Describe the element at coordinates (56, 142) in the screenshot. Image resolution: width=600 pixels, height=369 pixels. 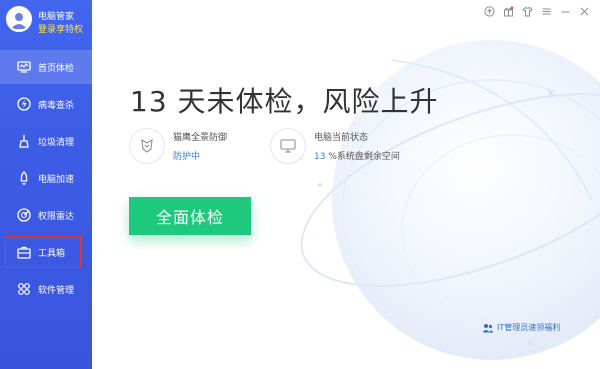
I see `sidebar-item-label: 垃圾清理` at that location.